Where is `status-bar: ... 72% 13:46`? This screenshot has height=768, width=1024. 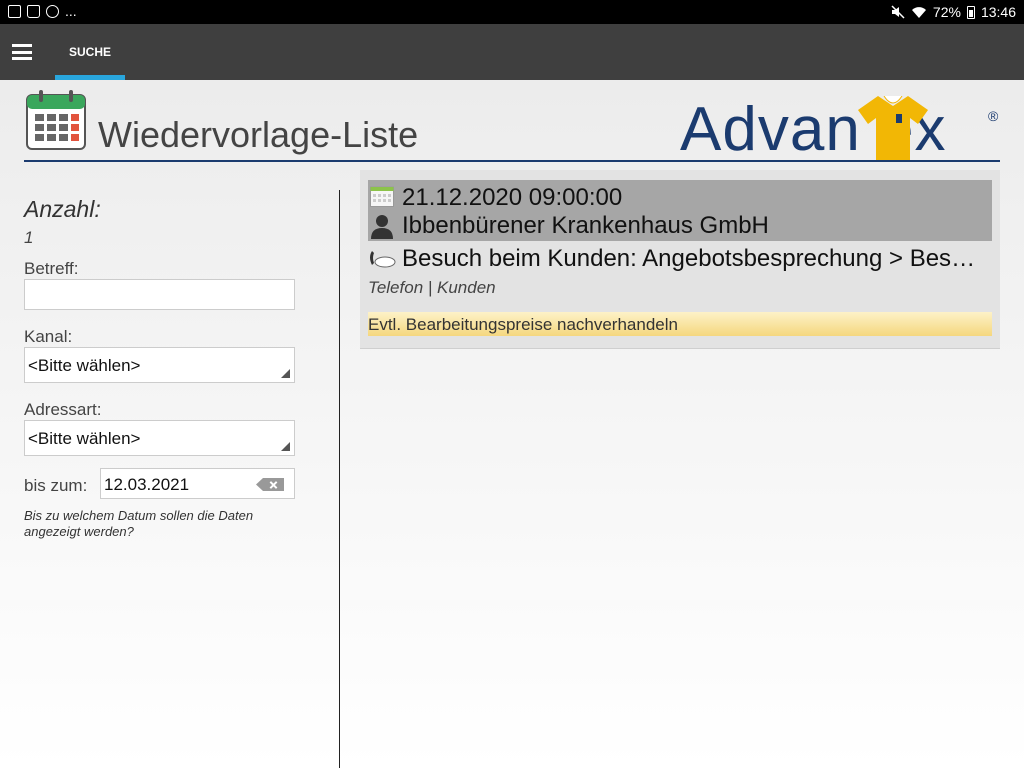 status-bar: ... 72% 13:46 is located at coordinates (512, 12).